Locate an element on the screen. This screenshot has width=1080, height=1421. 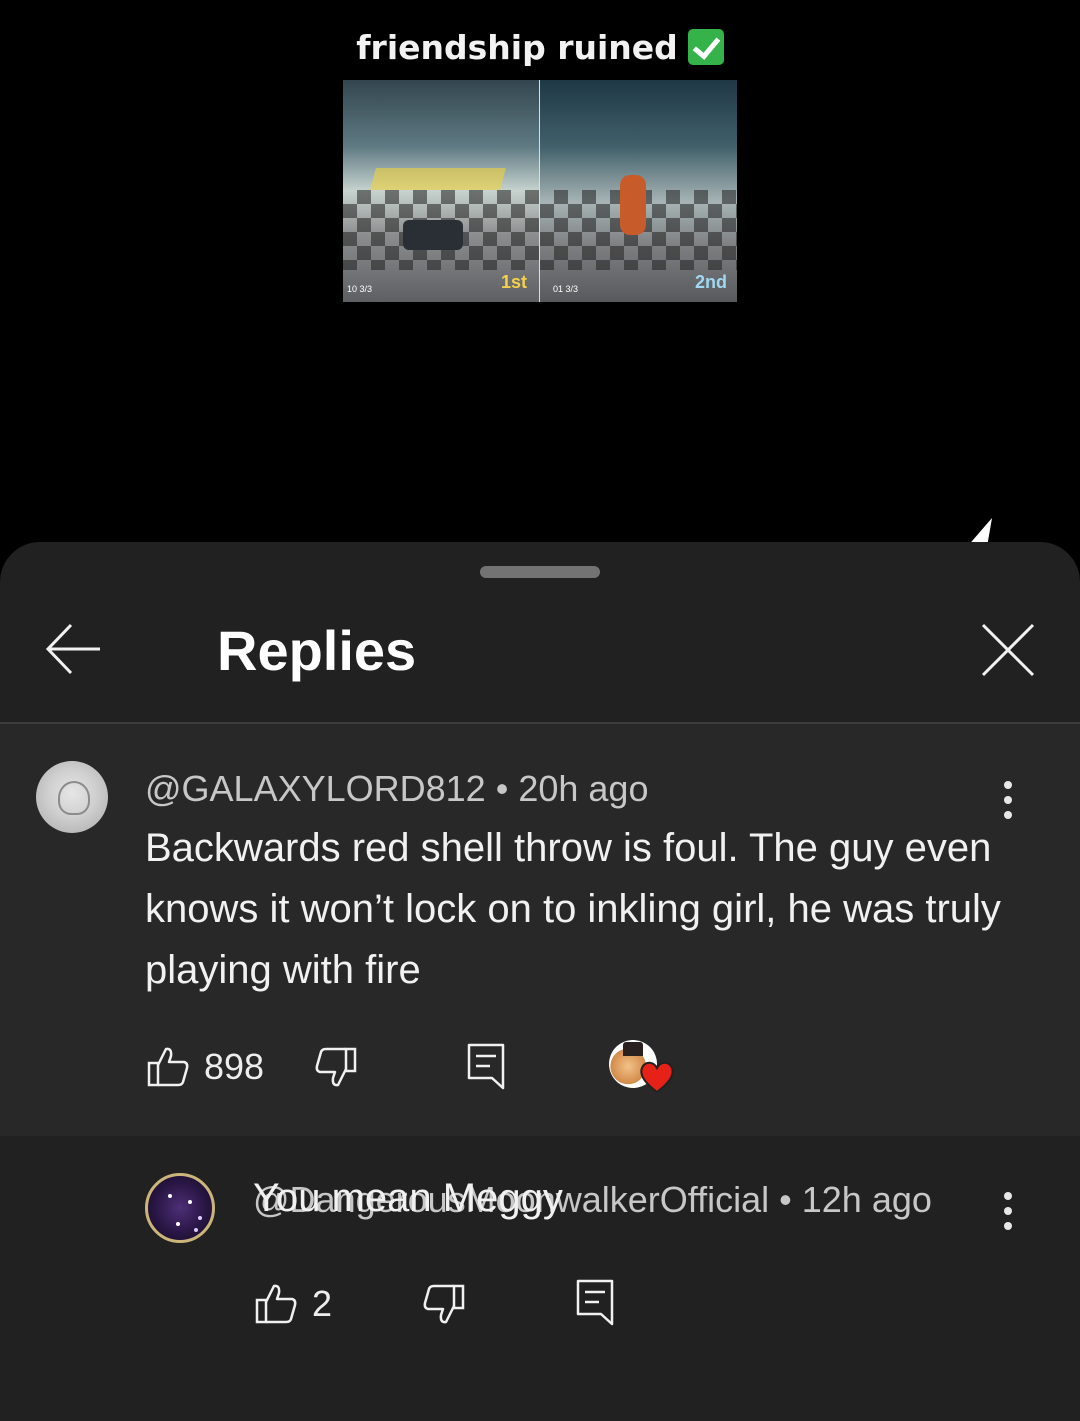
comment-author: @GALAXYLORD812 is located at coordinates (315, 788).